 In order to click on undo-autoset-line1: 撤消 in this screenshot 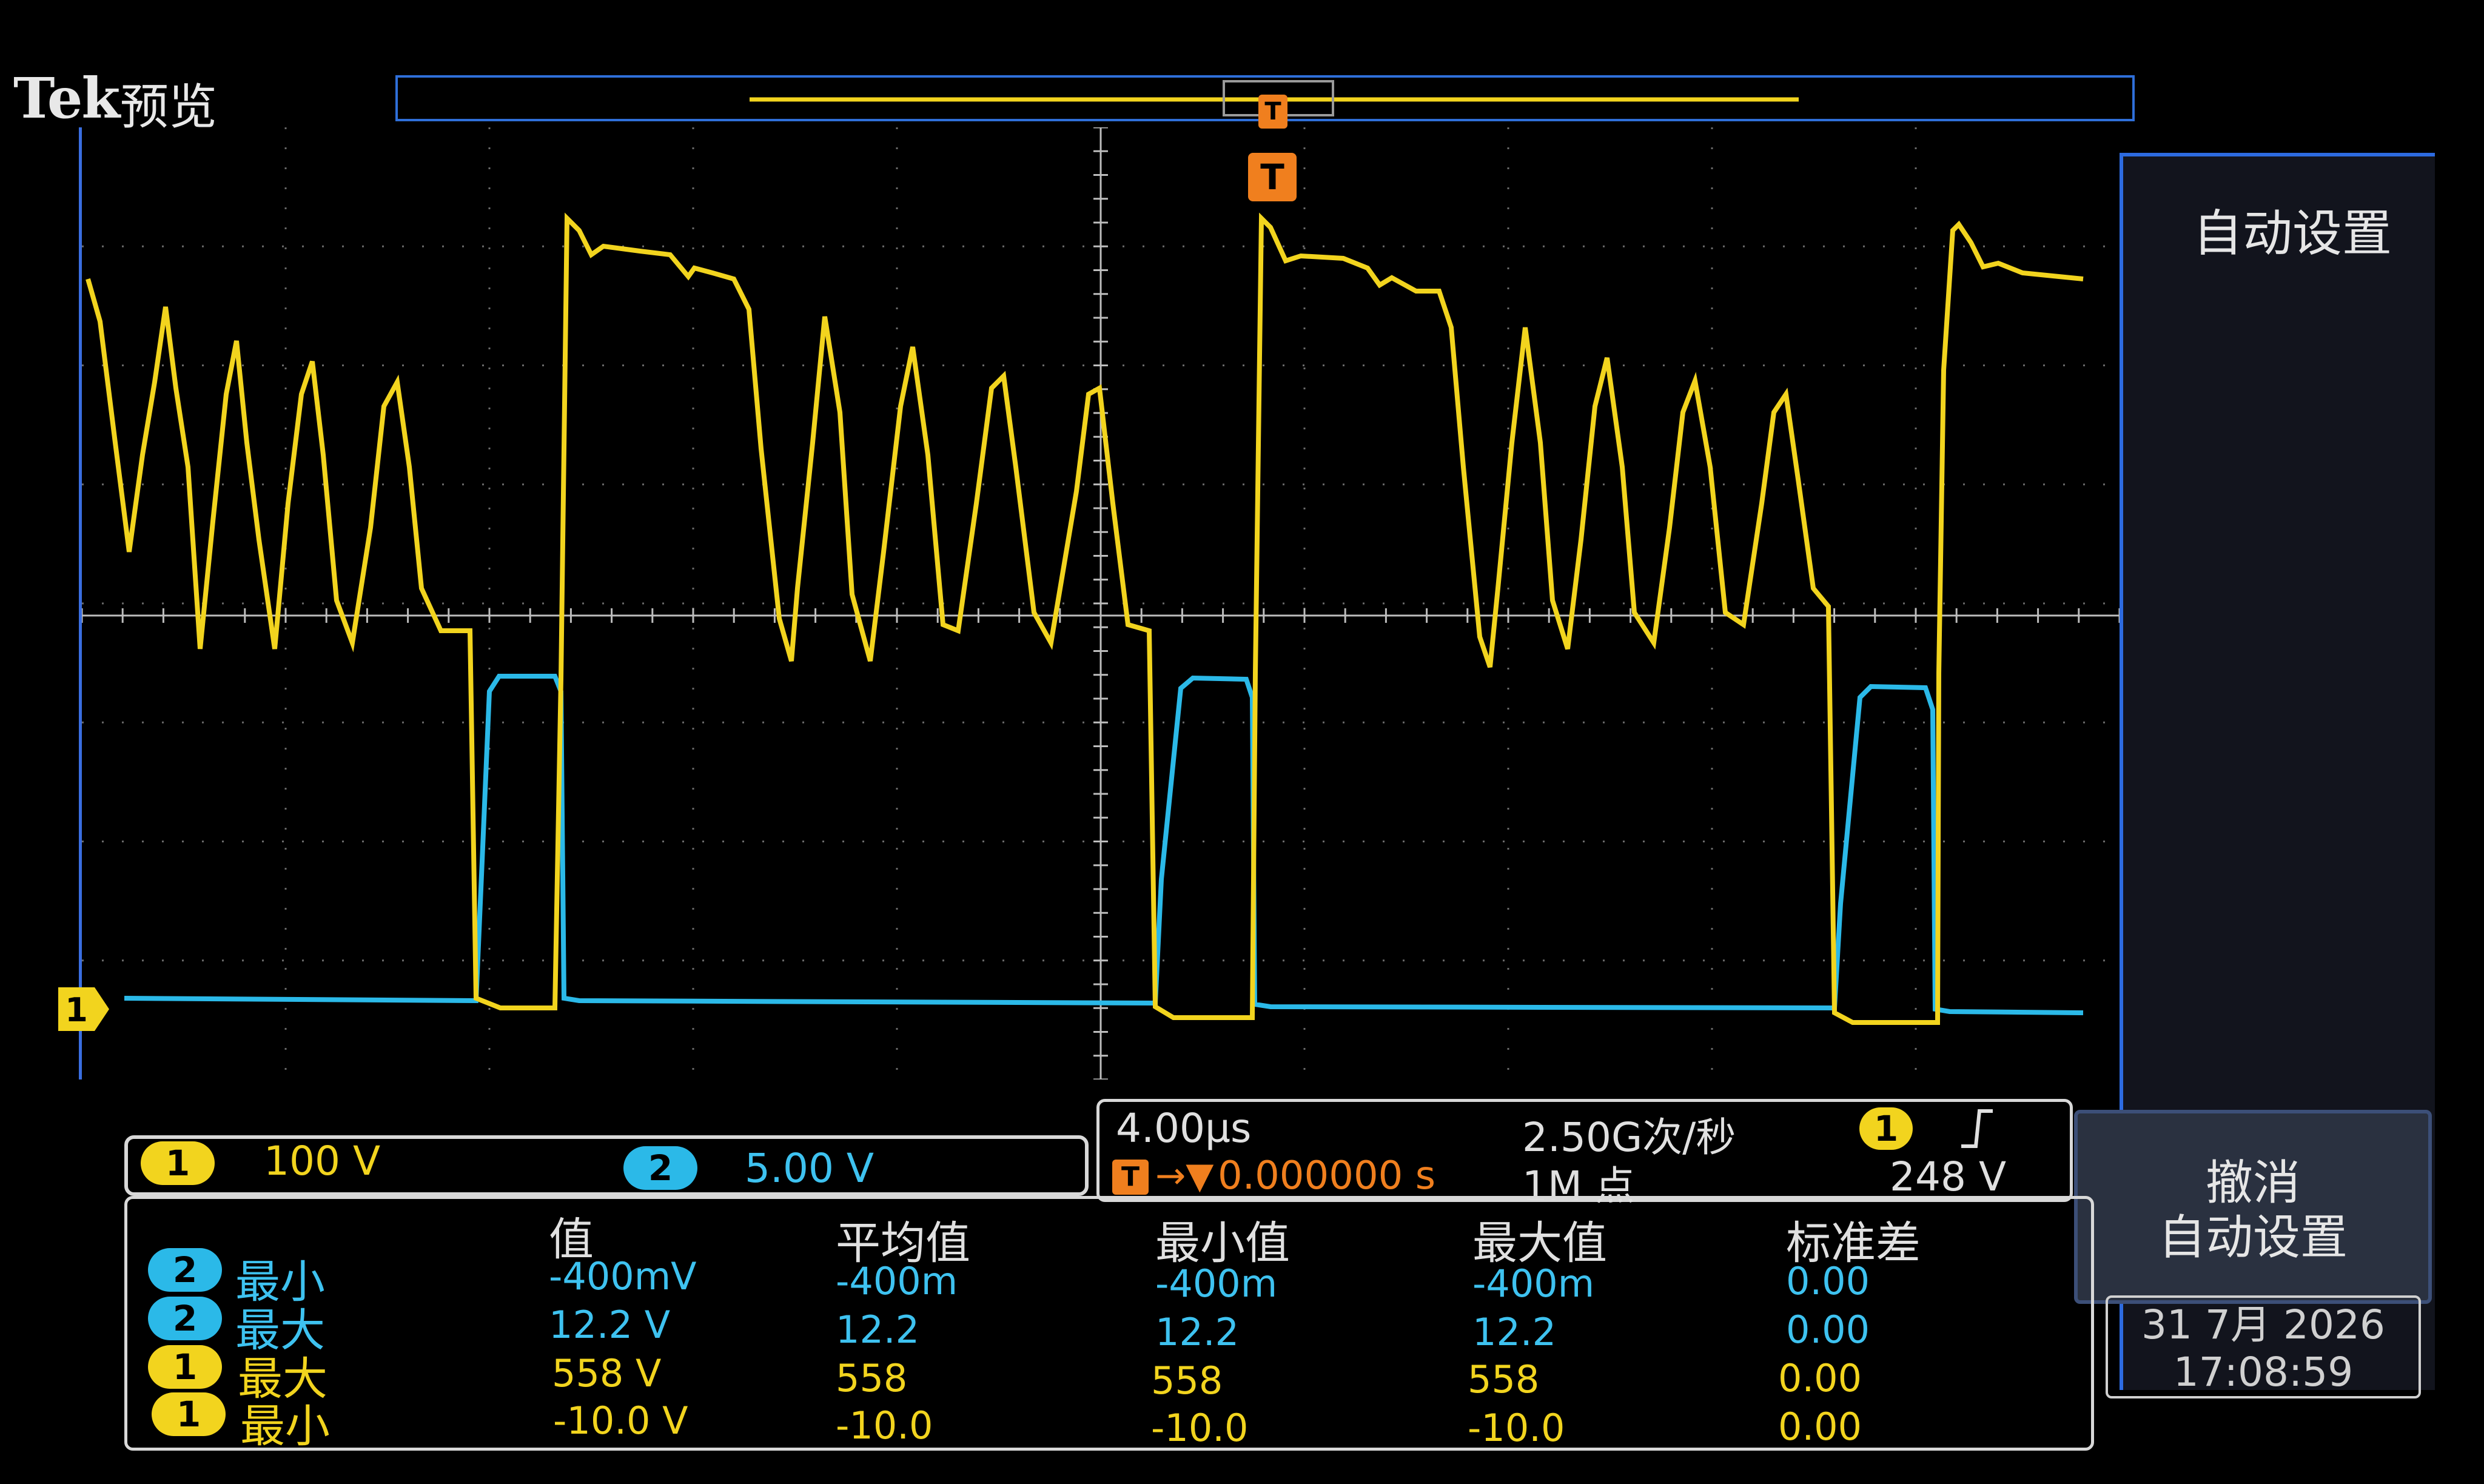, I will do `click(2252, 1183)`.